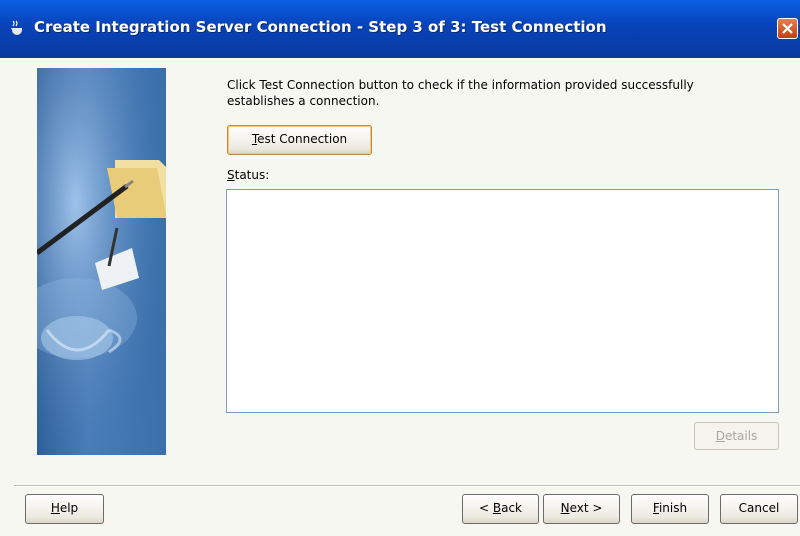 This screenshot has height=536, width=800. I want to click on help-button: Help, so click(64, 509).